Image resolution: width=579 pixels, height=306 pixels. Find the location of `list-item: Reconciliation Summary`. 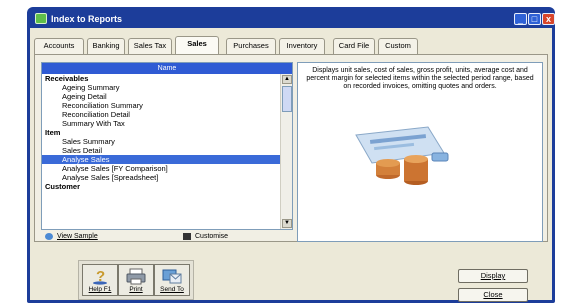

list-item: Reconciliation Summary is located at coordinates (161, 105).